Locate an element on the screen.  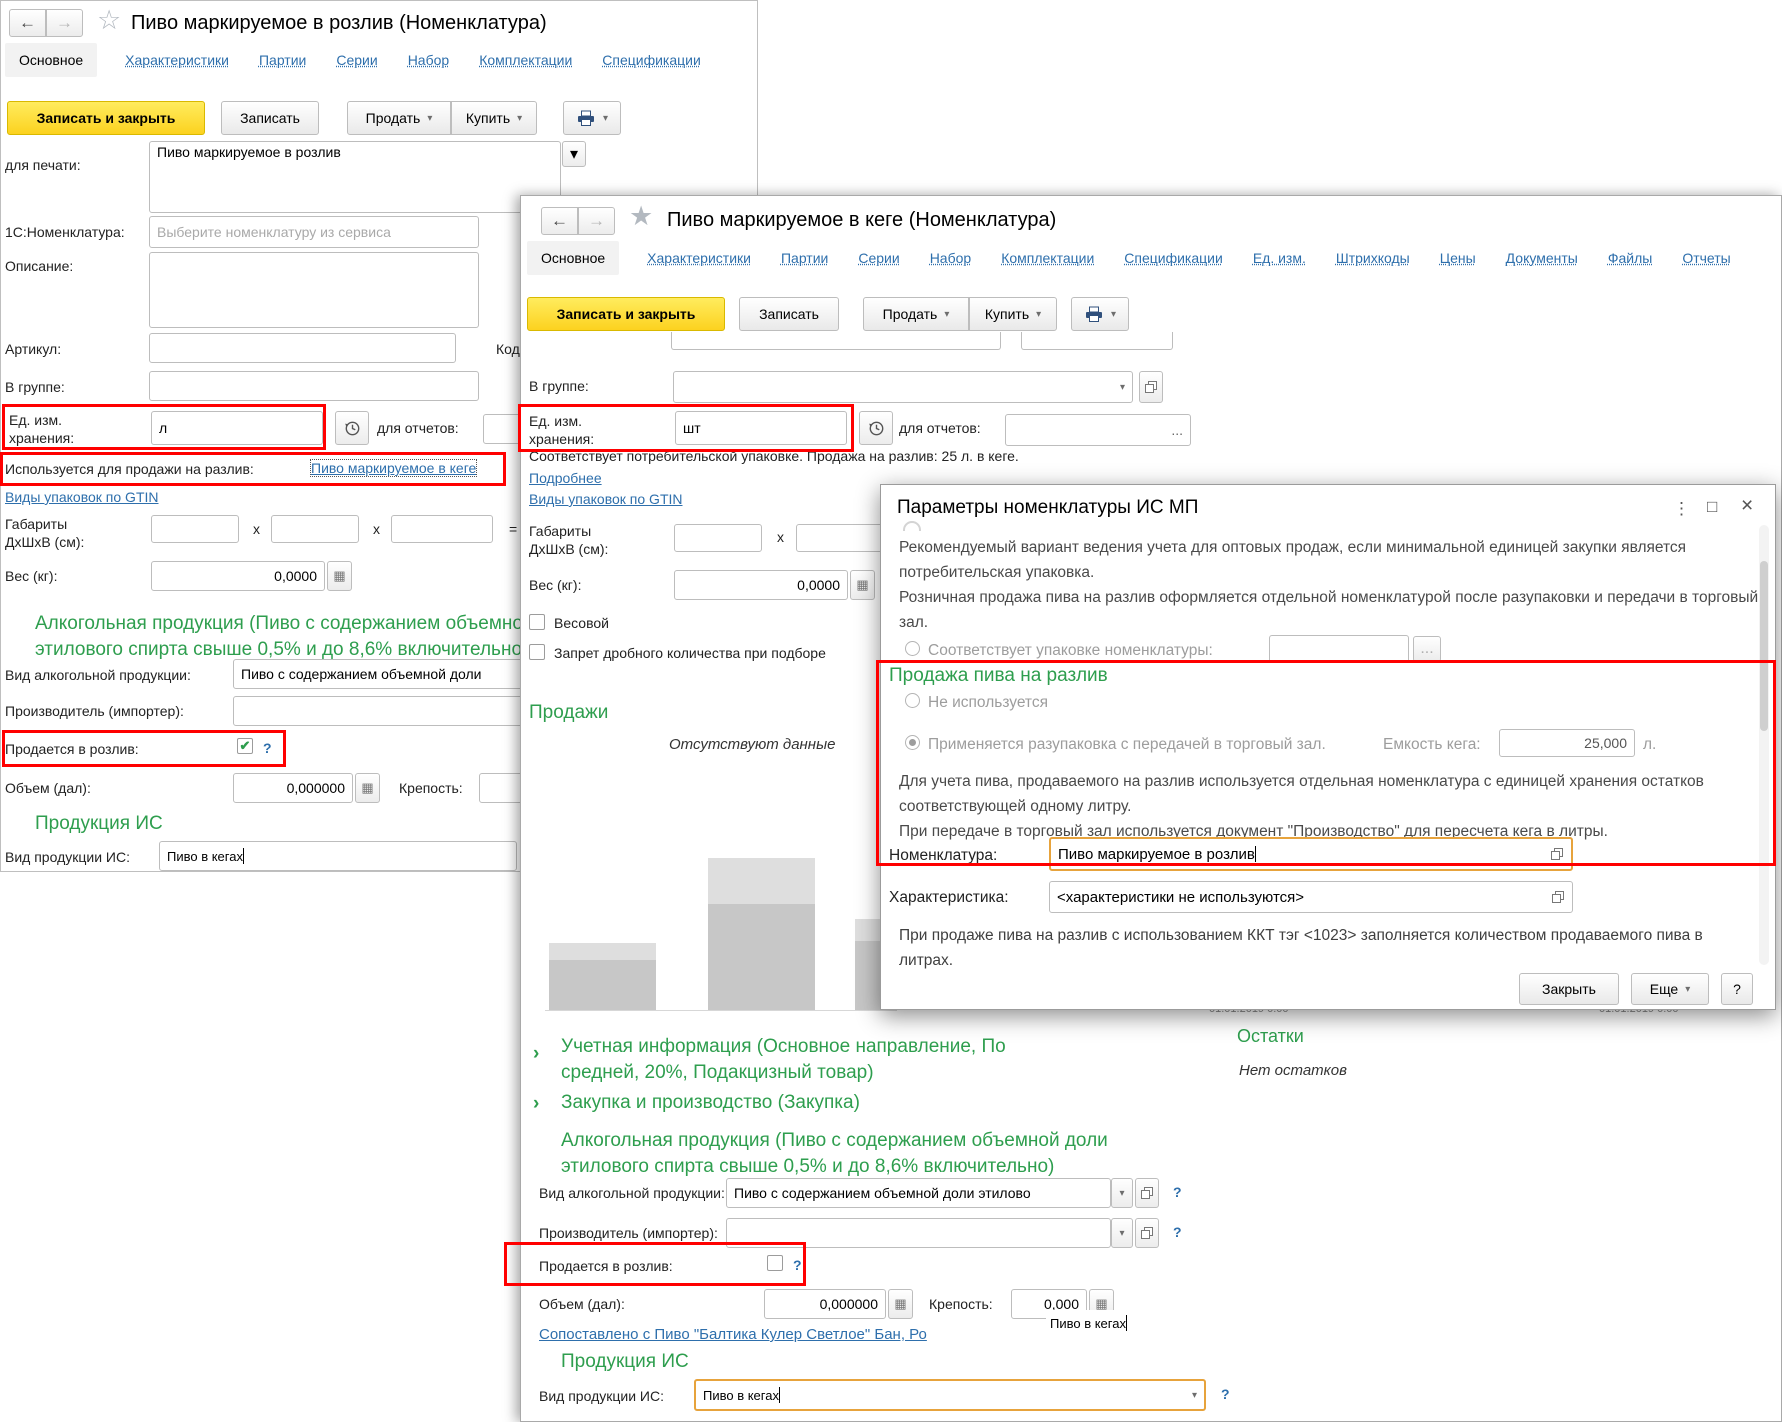
producer-combobox is located at coordinates (918, 1233).